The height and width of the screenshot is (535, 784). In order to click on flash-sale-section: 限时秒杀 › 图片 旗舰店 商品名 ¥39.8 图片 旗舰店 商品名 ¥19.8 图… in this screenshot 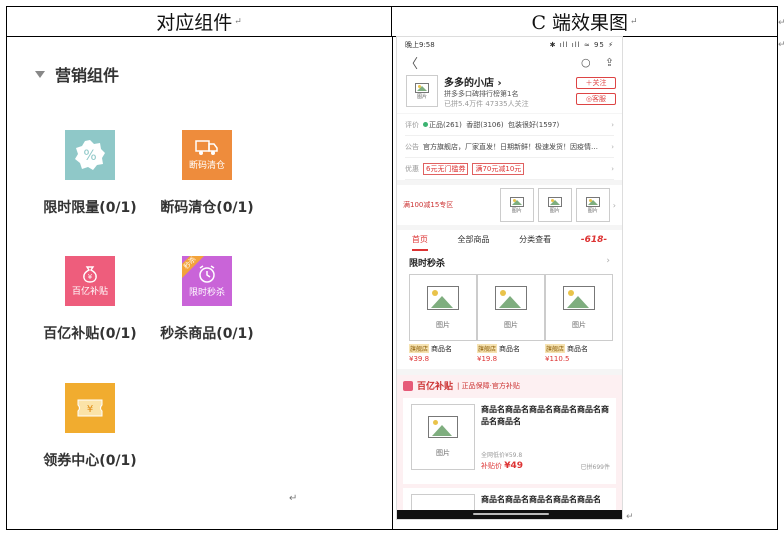, I will do `click(509, 310)`.